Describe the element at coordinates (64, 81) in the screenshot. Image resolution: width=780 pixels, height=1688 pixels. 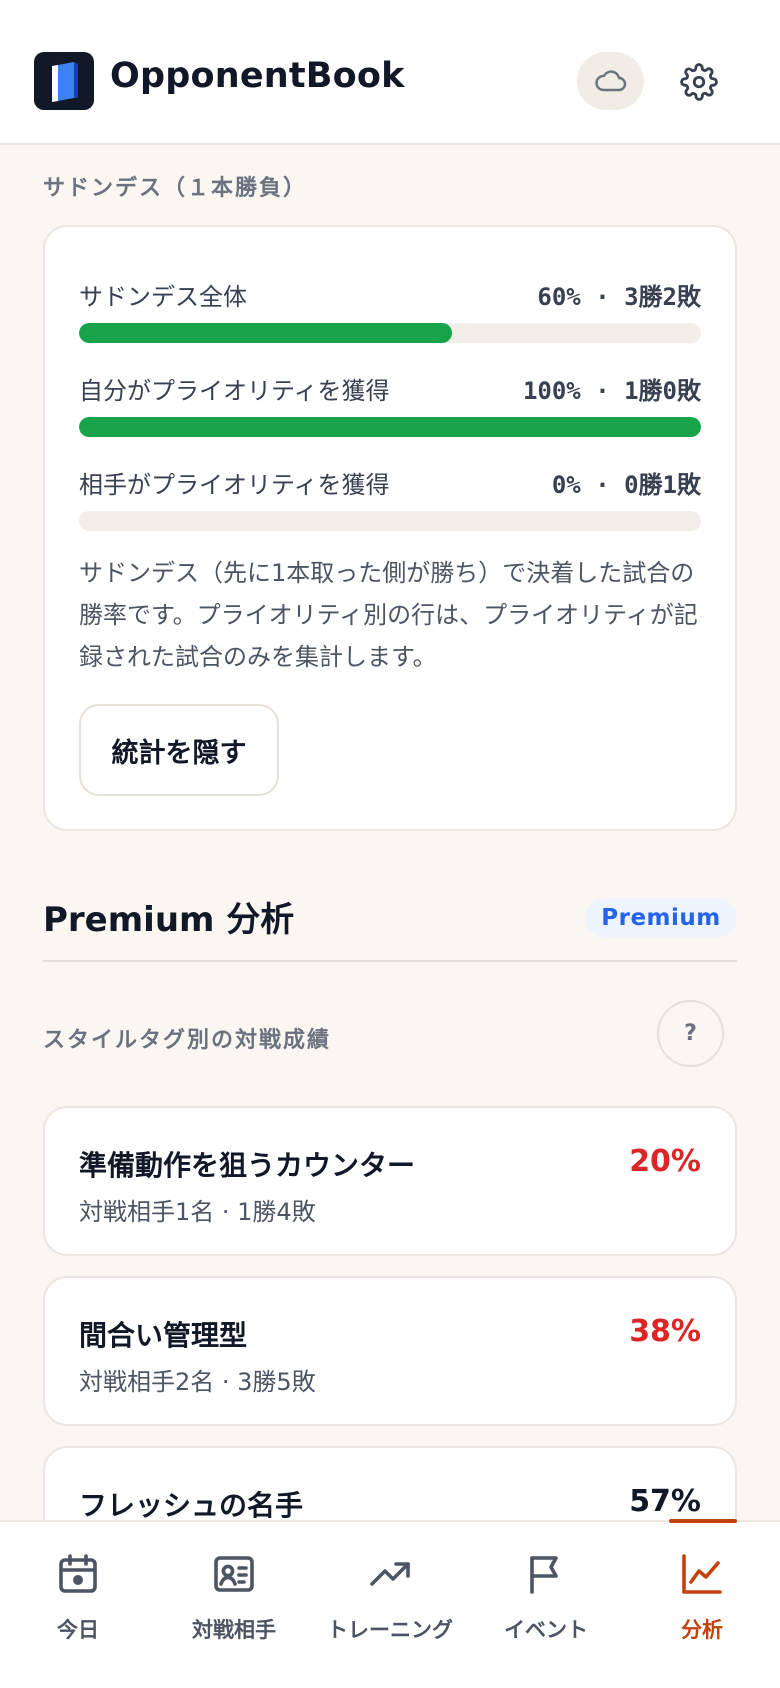
I see `app-logo-icon` at that location.